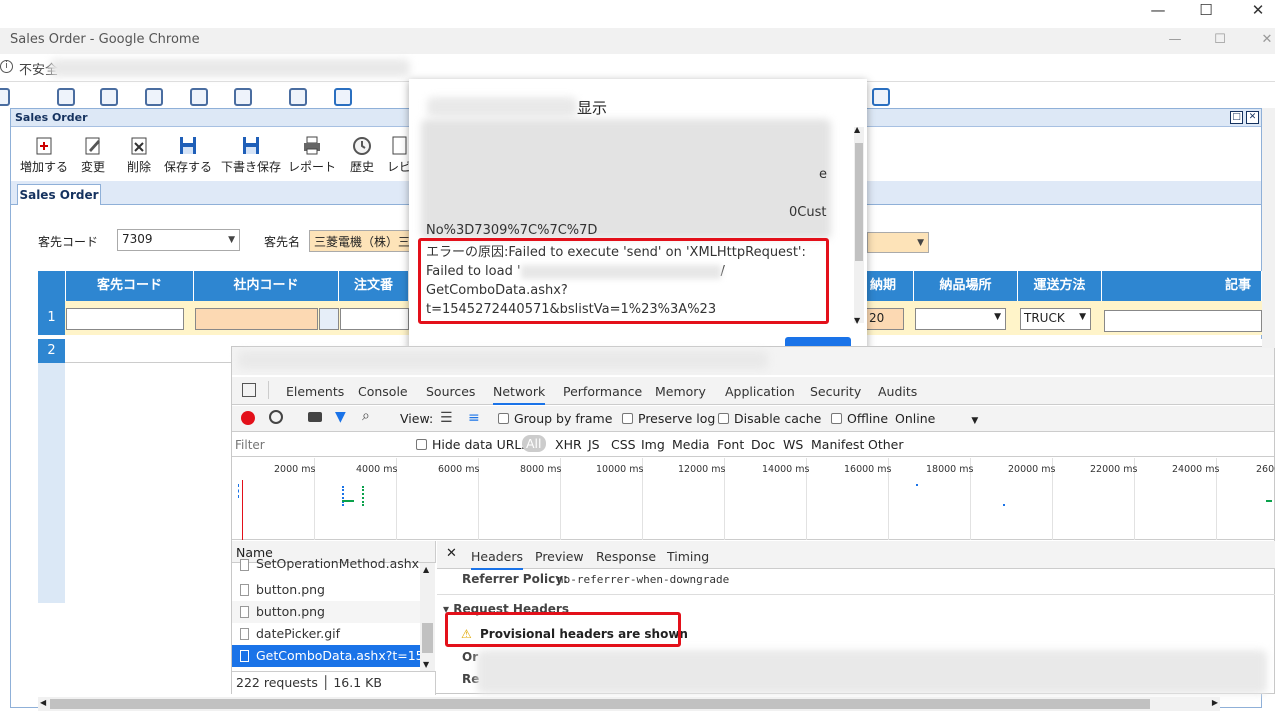 Image resolution: width=1275 pixels, height=717 pixels. I want to click on close-button: ✕, so click(1256, 11).